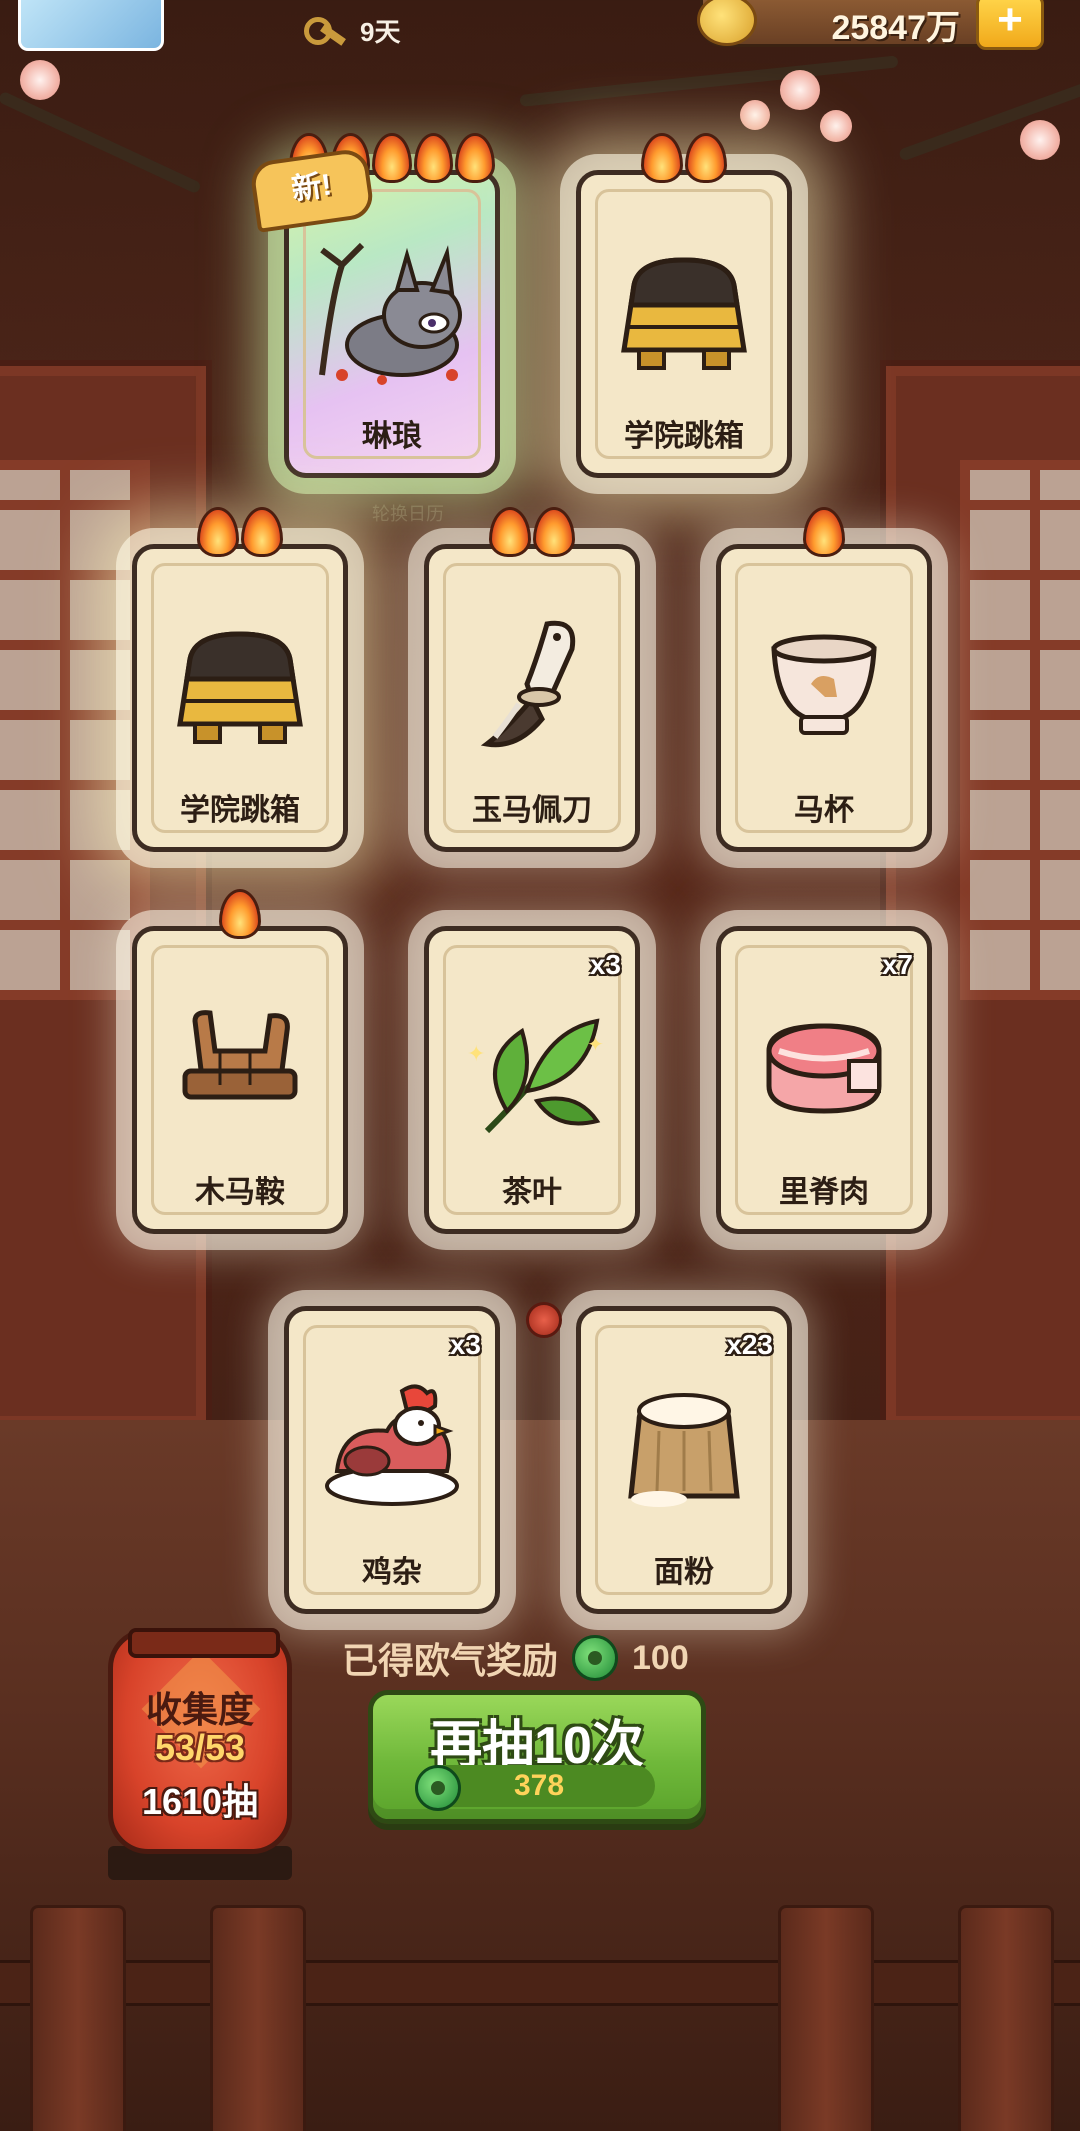 The height and width of the screenshot is (2131, 1080). Describe the element at coordinates (544, 1320) in the screenshot. I see `compass-pin-icon` at that location.